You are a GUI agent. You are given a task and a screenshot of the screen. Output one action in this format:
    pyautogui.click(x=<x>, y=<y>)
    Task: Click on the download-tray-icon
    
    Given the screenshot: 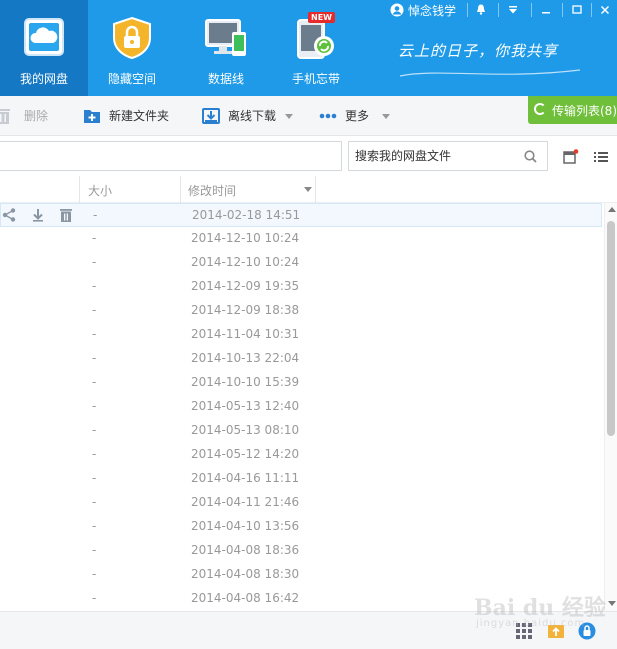 What is the action you would take?
    pyautogui.click(x=211, y=116)
    